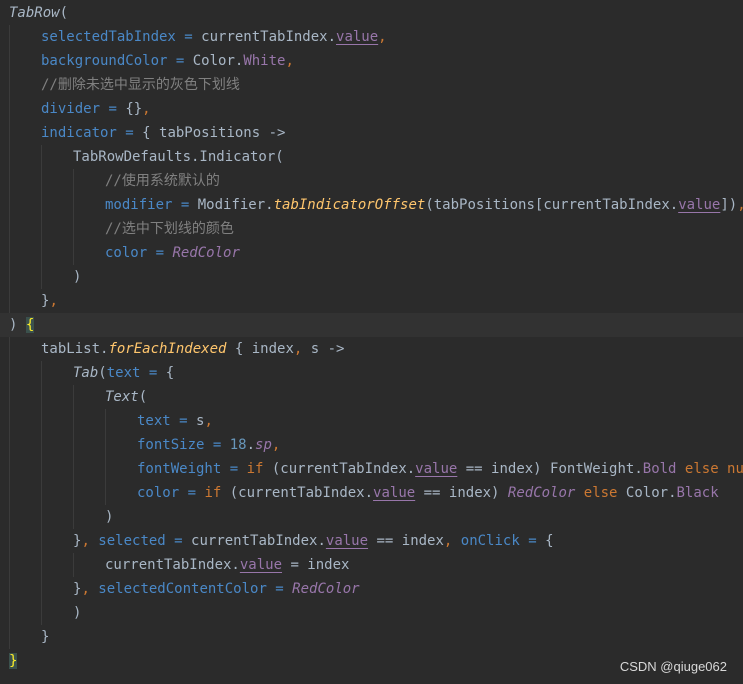 The height and width of the screenshot is (684, 743). I want to click on code-text: TabRow(, so click(38, 13).